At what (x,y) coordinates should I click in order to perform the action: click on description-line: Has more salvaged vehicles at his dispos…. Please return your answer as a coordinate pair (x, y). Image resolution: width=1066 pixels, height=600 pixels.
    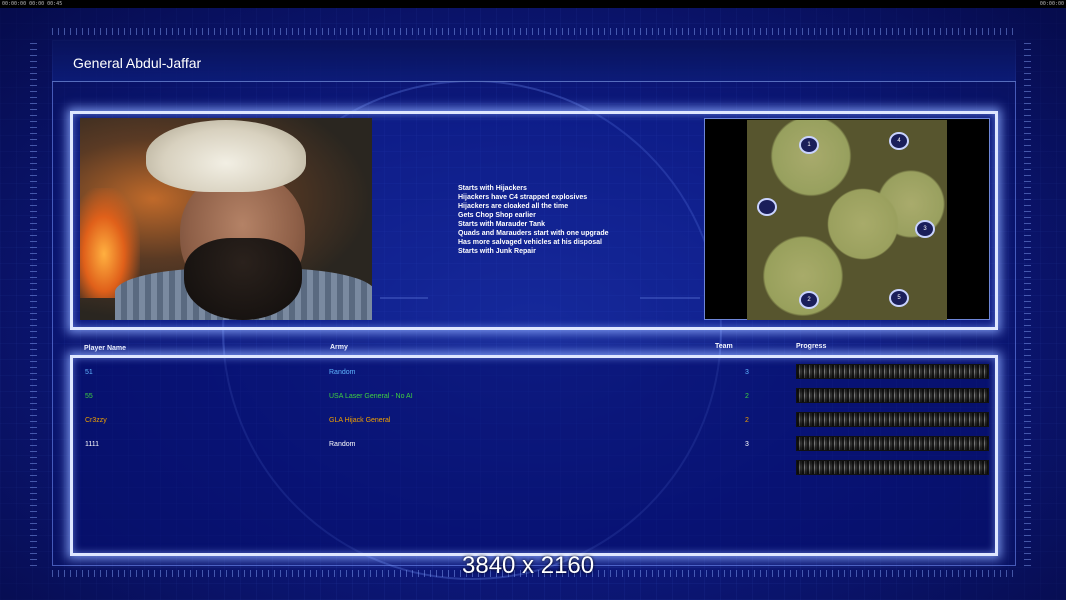
    Looking at the image, I should click on (530, 242).